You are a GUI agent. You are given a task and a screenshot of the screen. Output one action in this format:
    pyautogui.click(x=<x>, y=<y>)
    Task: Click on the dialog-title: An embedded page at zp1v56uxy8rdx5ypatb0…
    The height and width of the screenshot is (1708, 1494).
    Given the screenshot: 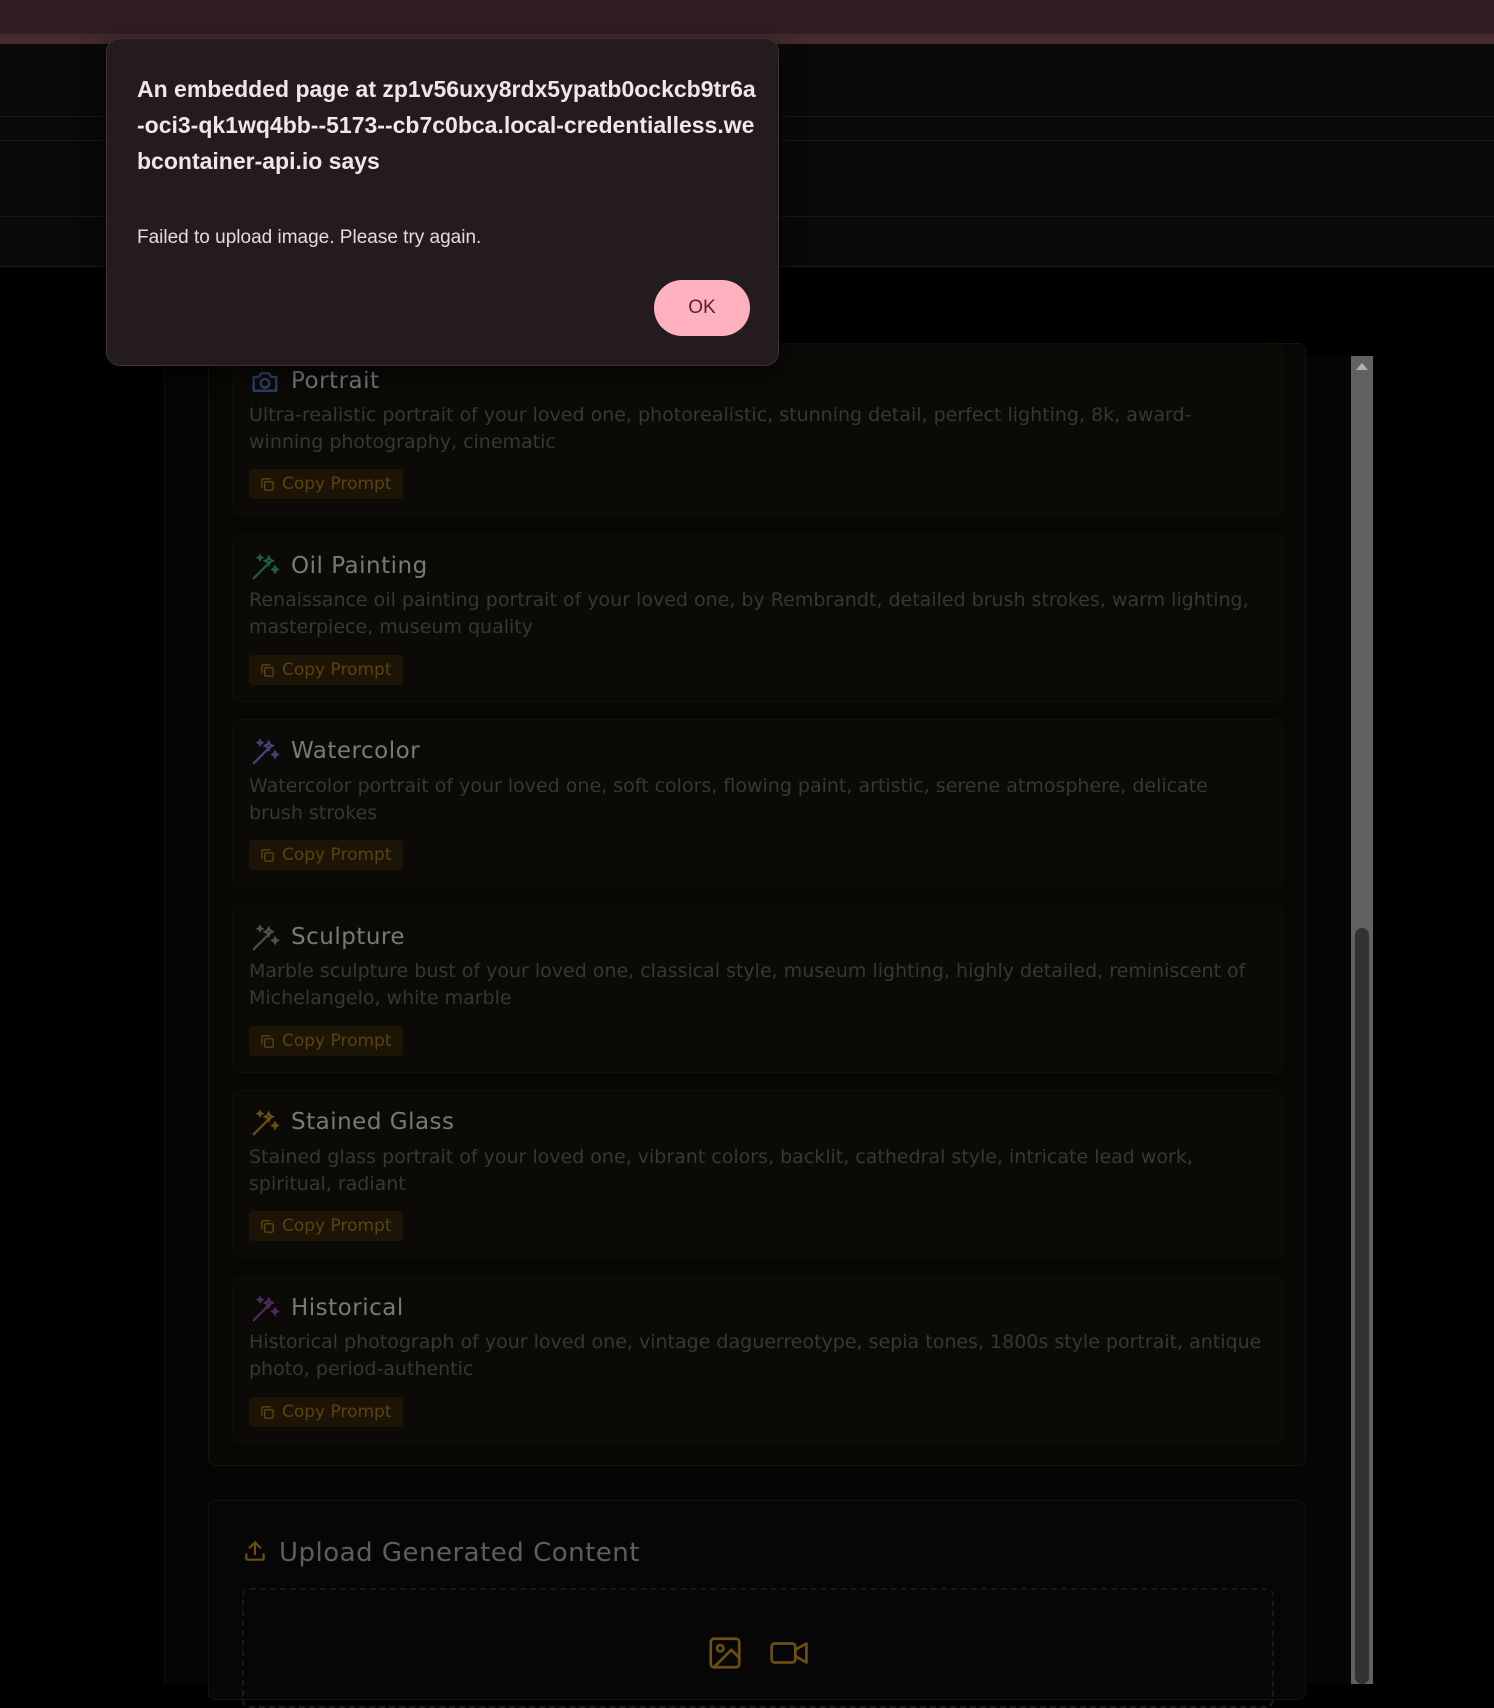 What is the action you would take?
    pyautogui.click(x=446, y=125)
    